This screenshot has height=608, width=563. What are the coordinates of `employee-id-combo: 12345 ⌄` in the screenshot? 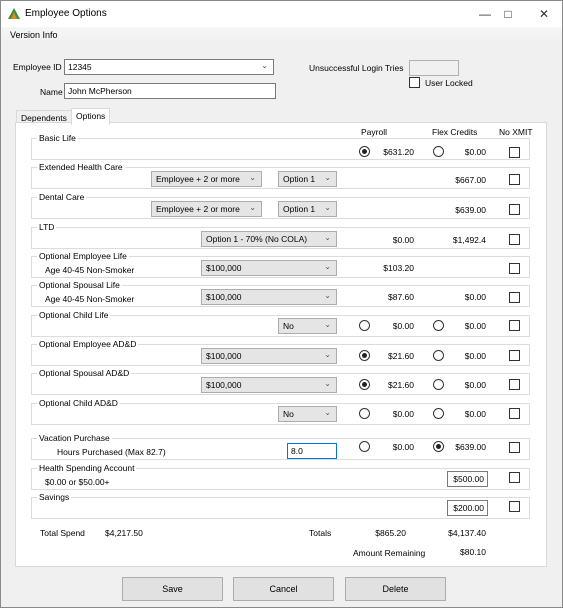 It's located at (169, 67).